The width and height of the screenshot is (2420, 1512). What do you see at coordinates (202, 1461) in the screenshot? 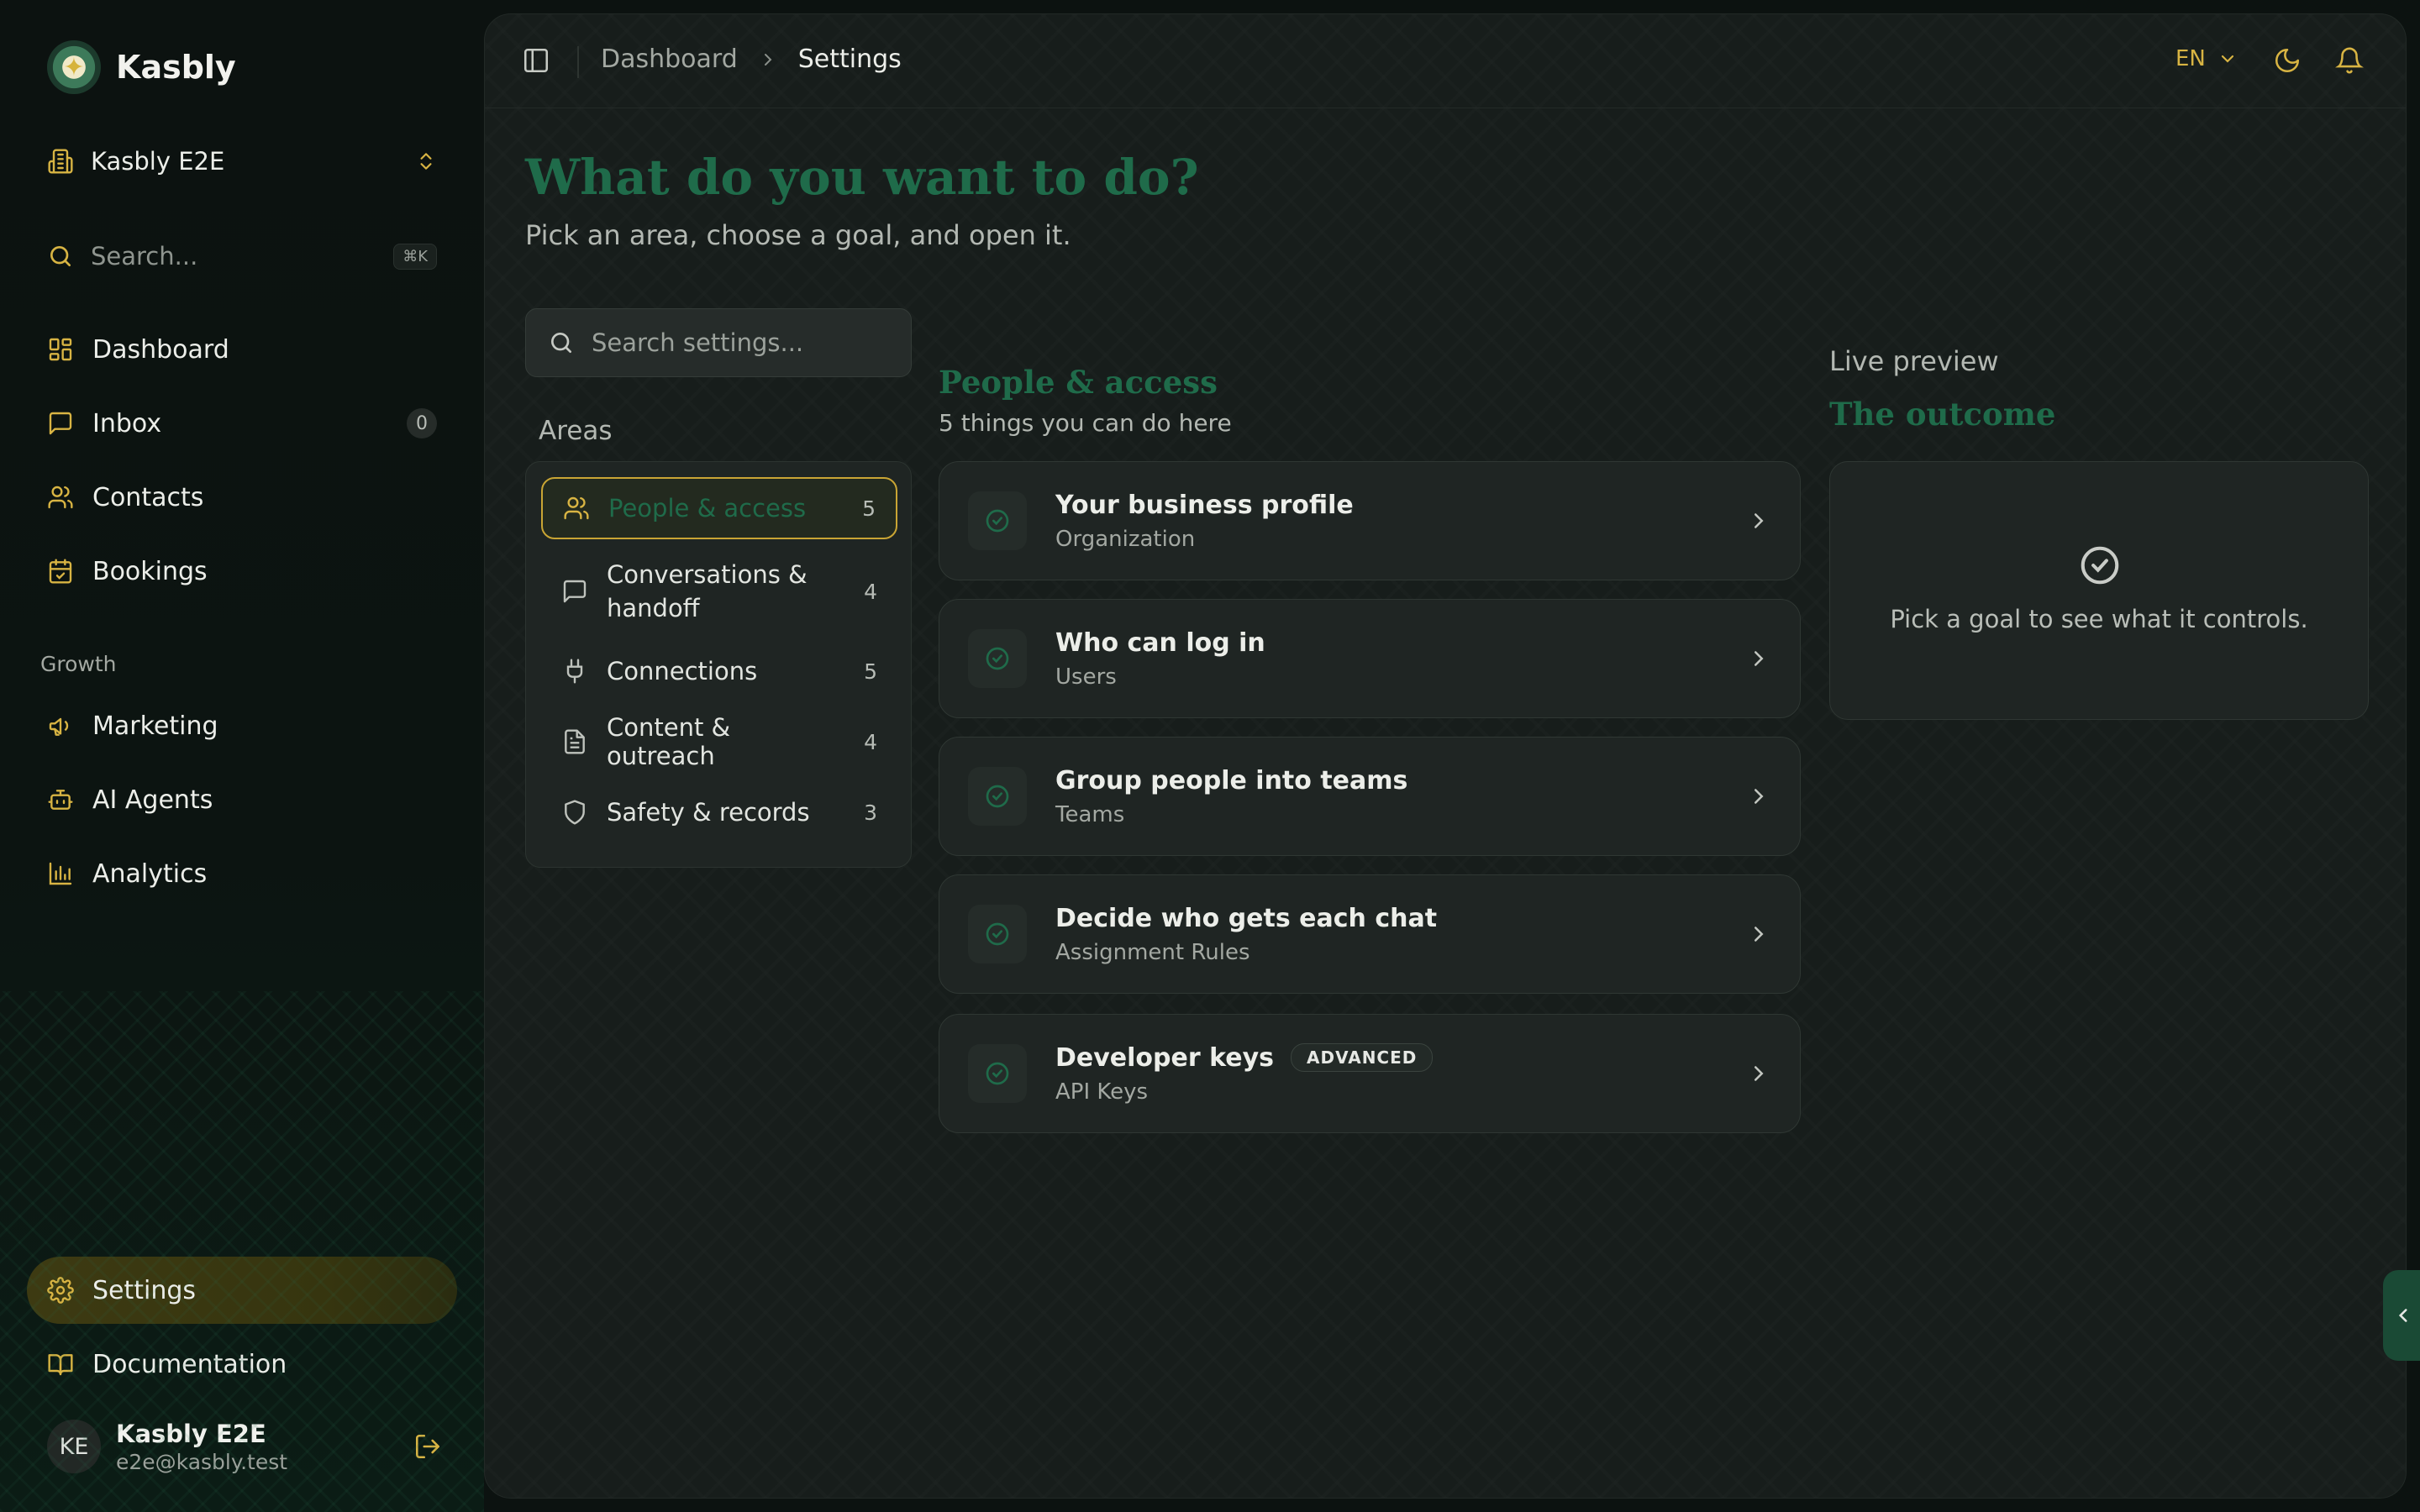
I see `user-email: e2e@kasbly.test` at bounding box center [202, 1461].